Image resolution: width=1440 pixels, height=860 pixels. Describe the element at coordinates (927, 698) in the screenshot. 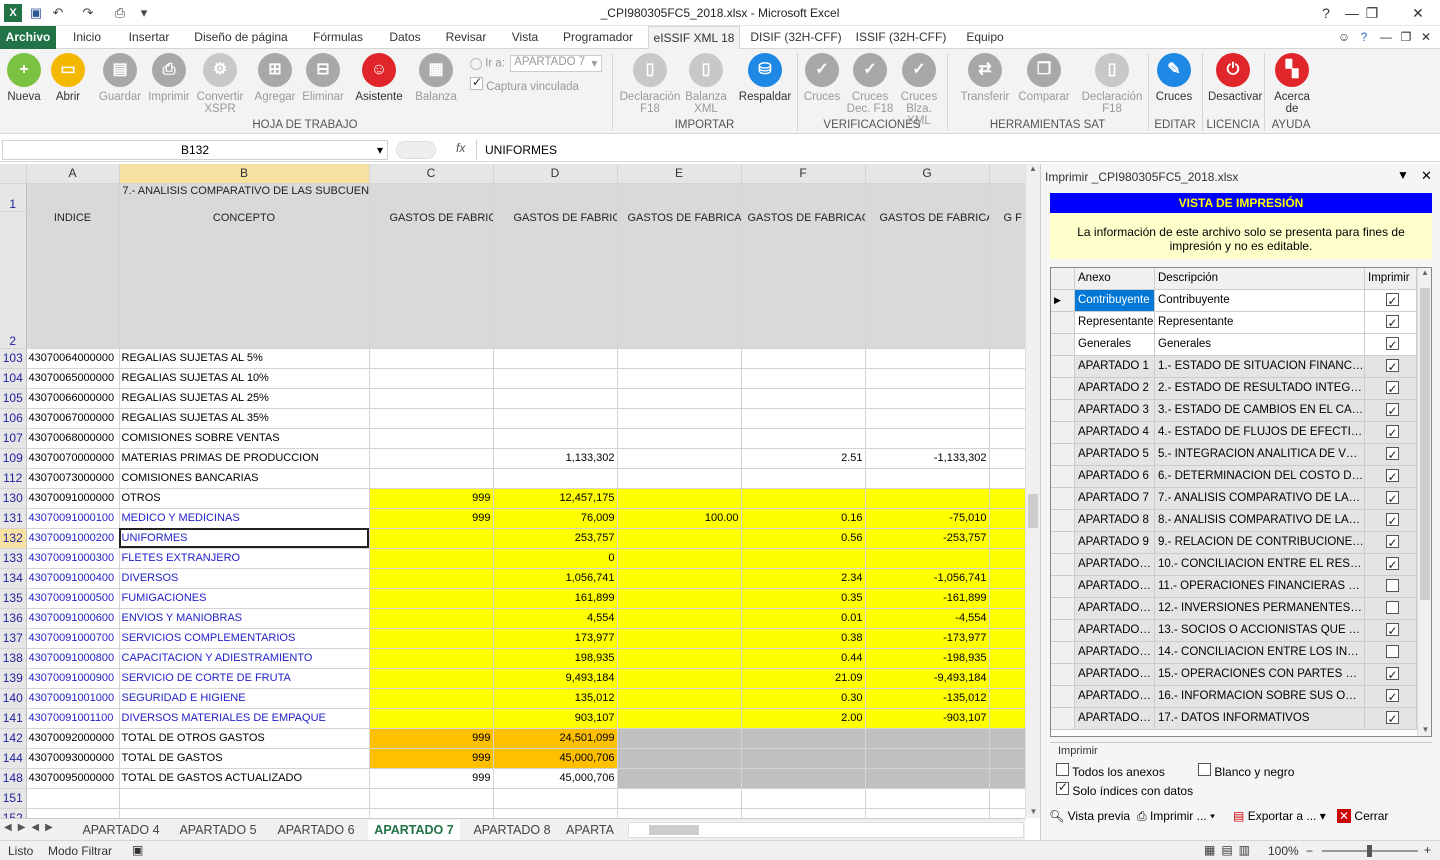

I see `cell-g: -135,012` at that location.